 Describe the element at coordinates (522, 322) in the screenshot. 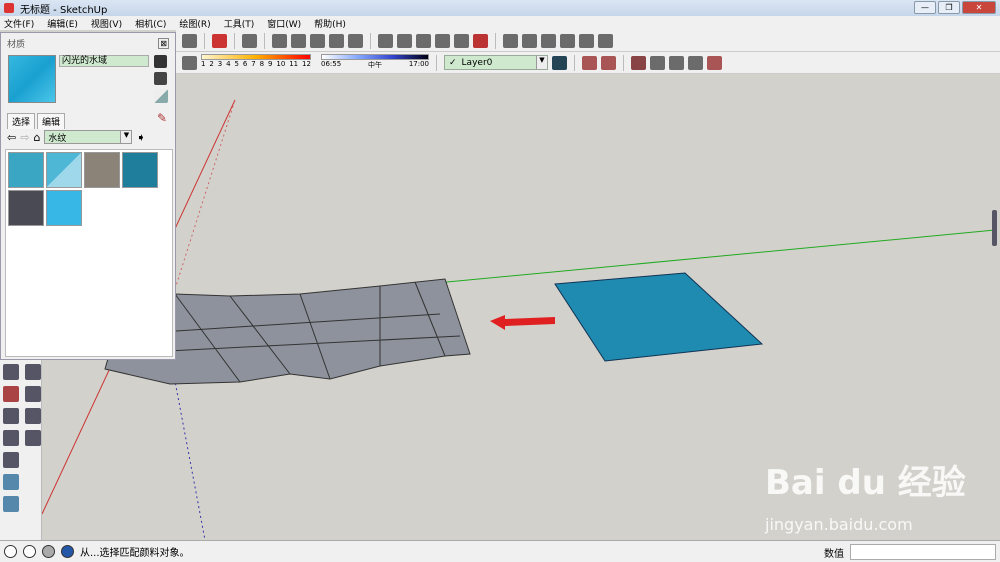

I see `red-arrow` at that location.